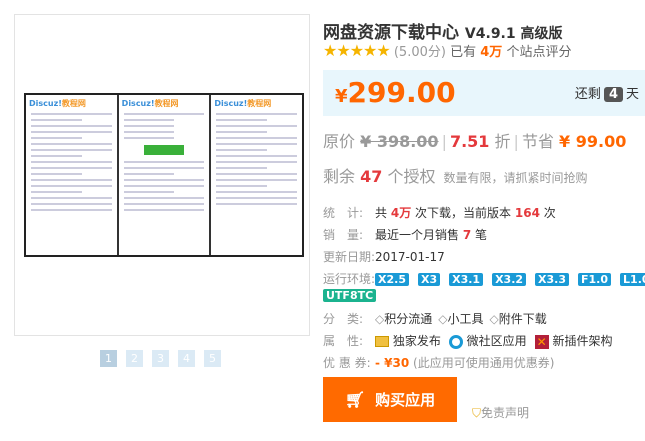 This screenshot has height=441, width=645. I want to click on cart-icon: 🛒︎, so click(355, 399).